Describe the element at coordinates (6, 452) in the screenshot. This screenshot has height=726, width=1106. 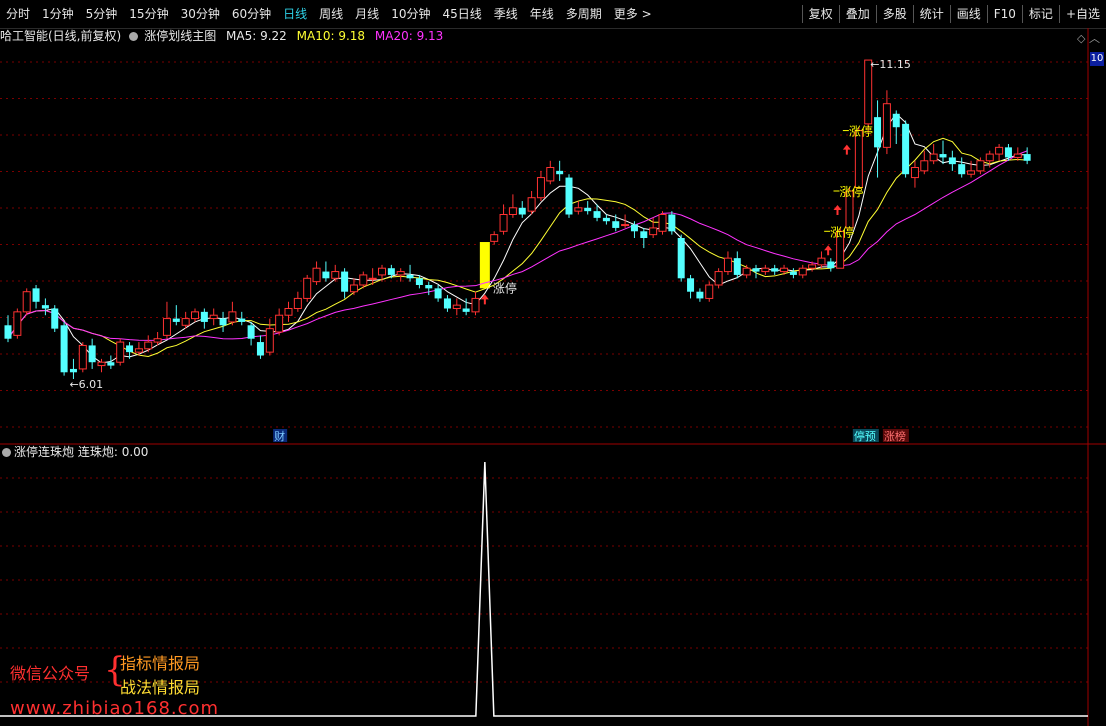
I see `sub-indicator-icon` at that location.